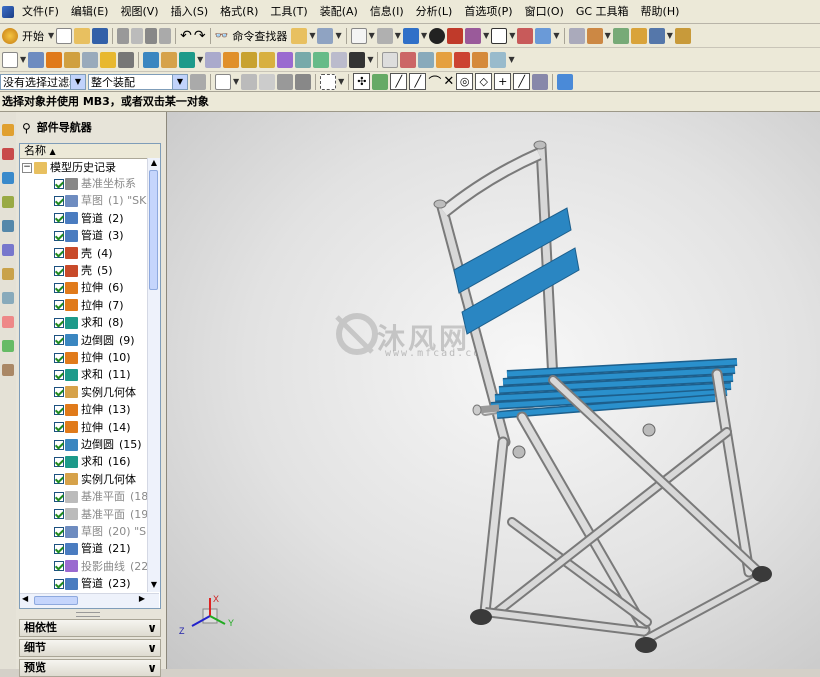 This screenshot has width=820, height=677. I want to click on menu-assemblies: 装配(A), so click(339, 12).